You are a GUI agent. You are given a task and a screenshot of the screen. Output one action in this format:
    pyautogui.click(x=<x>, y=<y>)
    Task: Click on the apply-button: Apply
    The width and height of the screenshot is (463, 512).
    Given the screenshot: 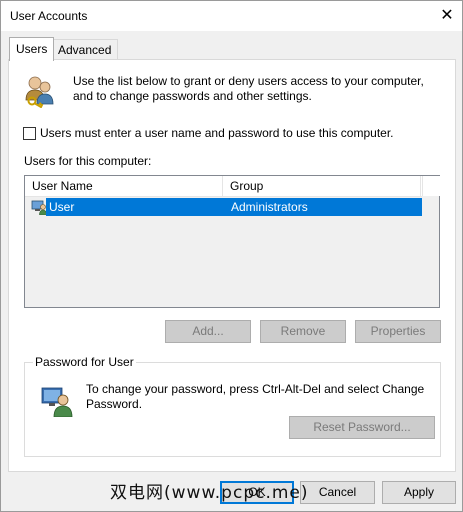 What is the action you would take?
    pyautogui.click(x=419, y=492)
    